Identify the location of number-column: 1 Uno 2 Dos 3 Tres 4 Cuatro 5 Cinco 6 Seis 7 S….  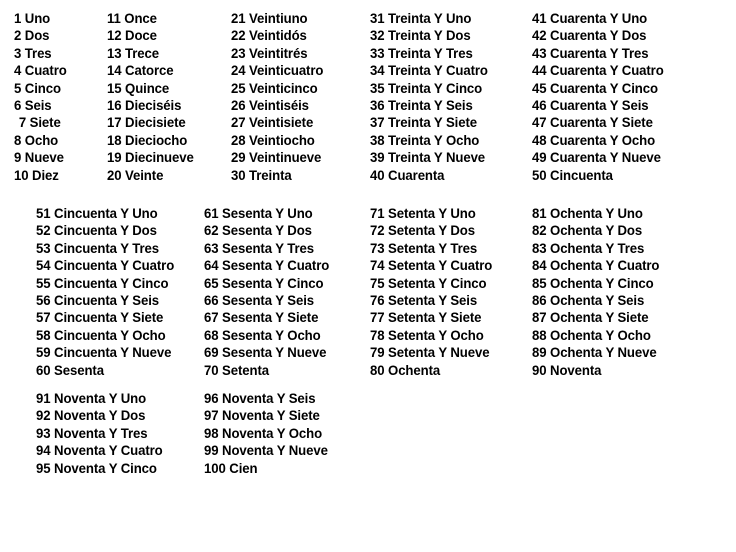
(41, 97).